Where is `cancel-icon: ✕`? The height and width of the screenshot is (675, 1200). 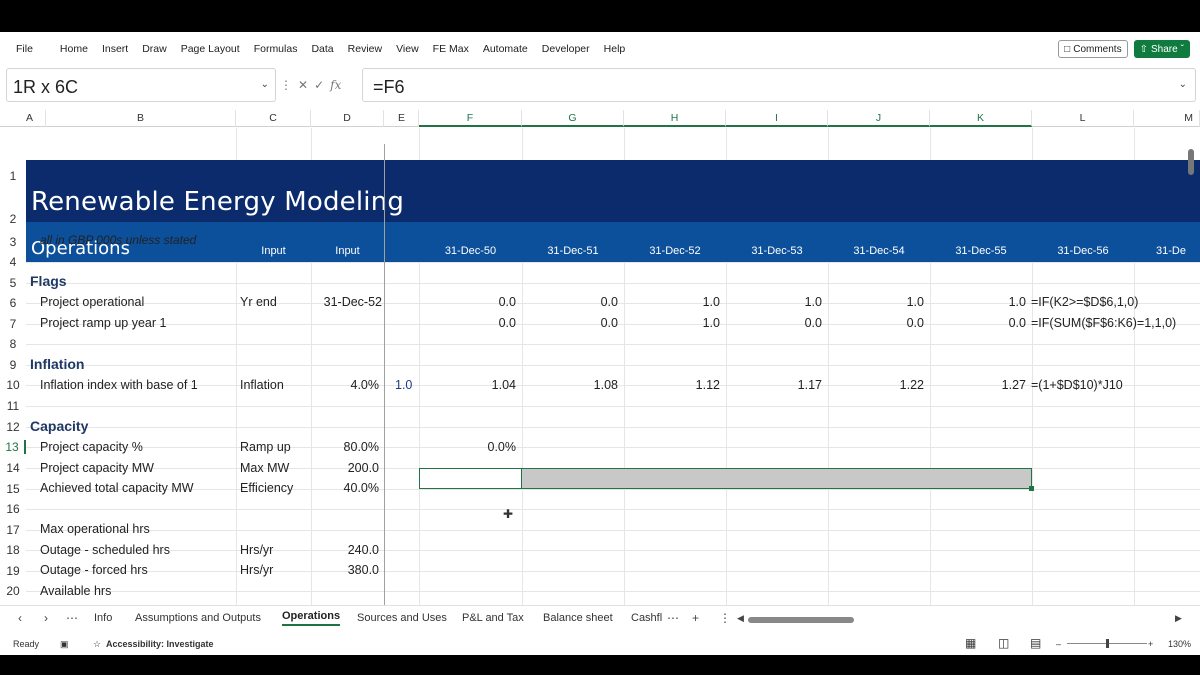 cancel-icon: ✕ is located at coordinates (303, 85).